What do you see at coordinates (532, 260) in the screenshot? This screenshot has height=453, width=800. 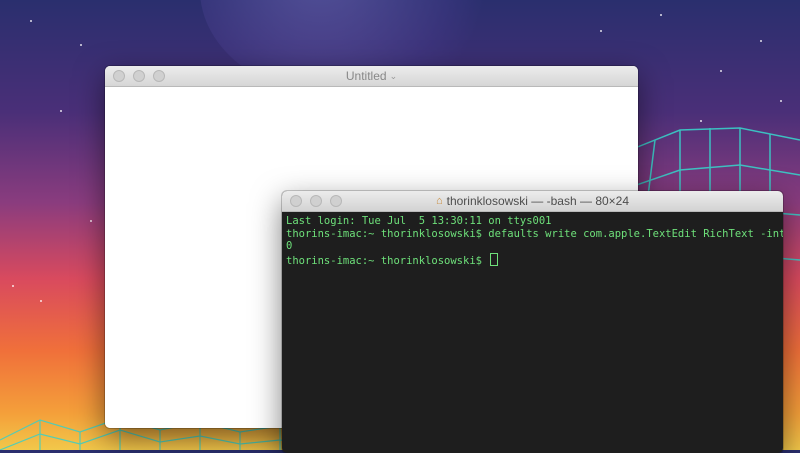 I see `terminal-prompt-line: thorins-imac:~ thorinklosowski$` at bounding box center [532, 260].